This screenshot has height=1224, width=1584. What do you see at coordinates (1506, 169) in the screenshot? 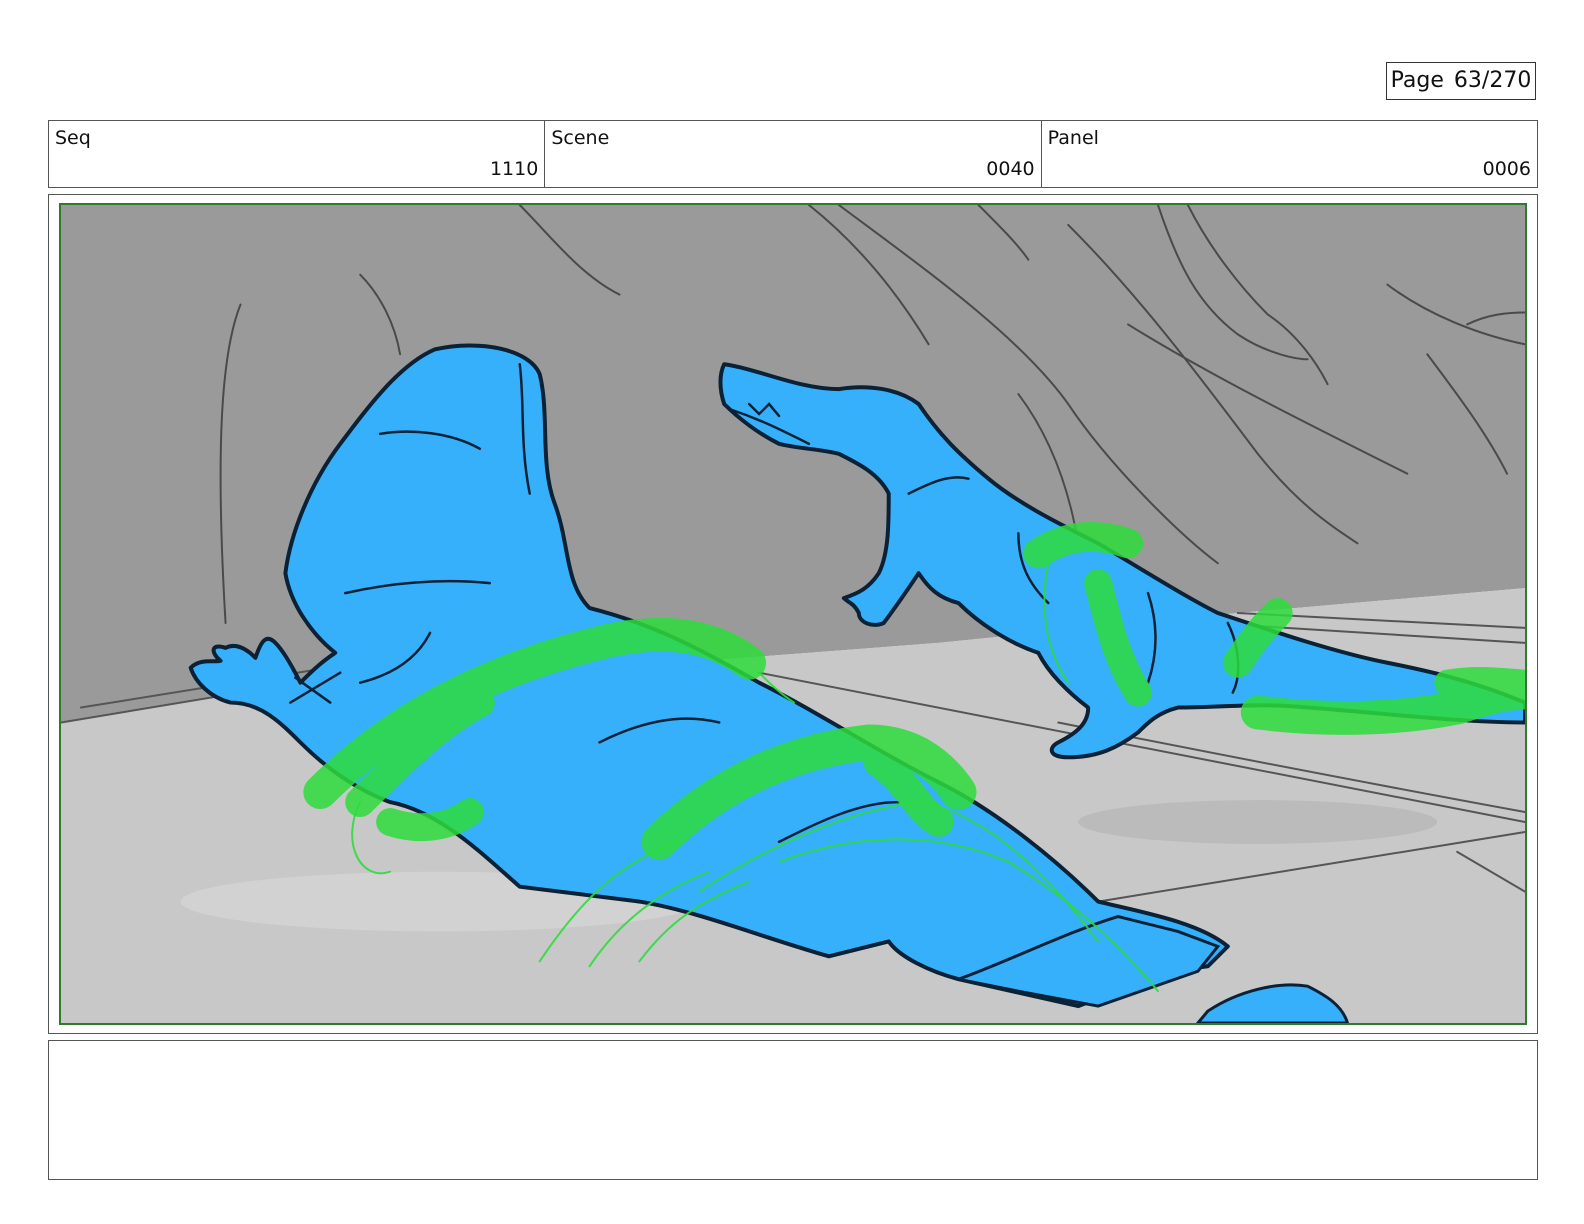
I see `panel-value: 0006` at bounding box center [1506, 169].